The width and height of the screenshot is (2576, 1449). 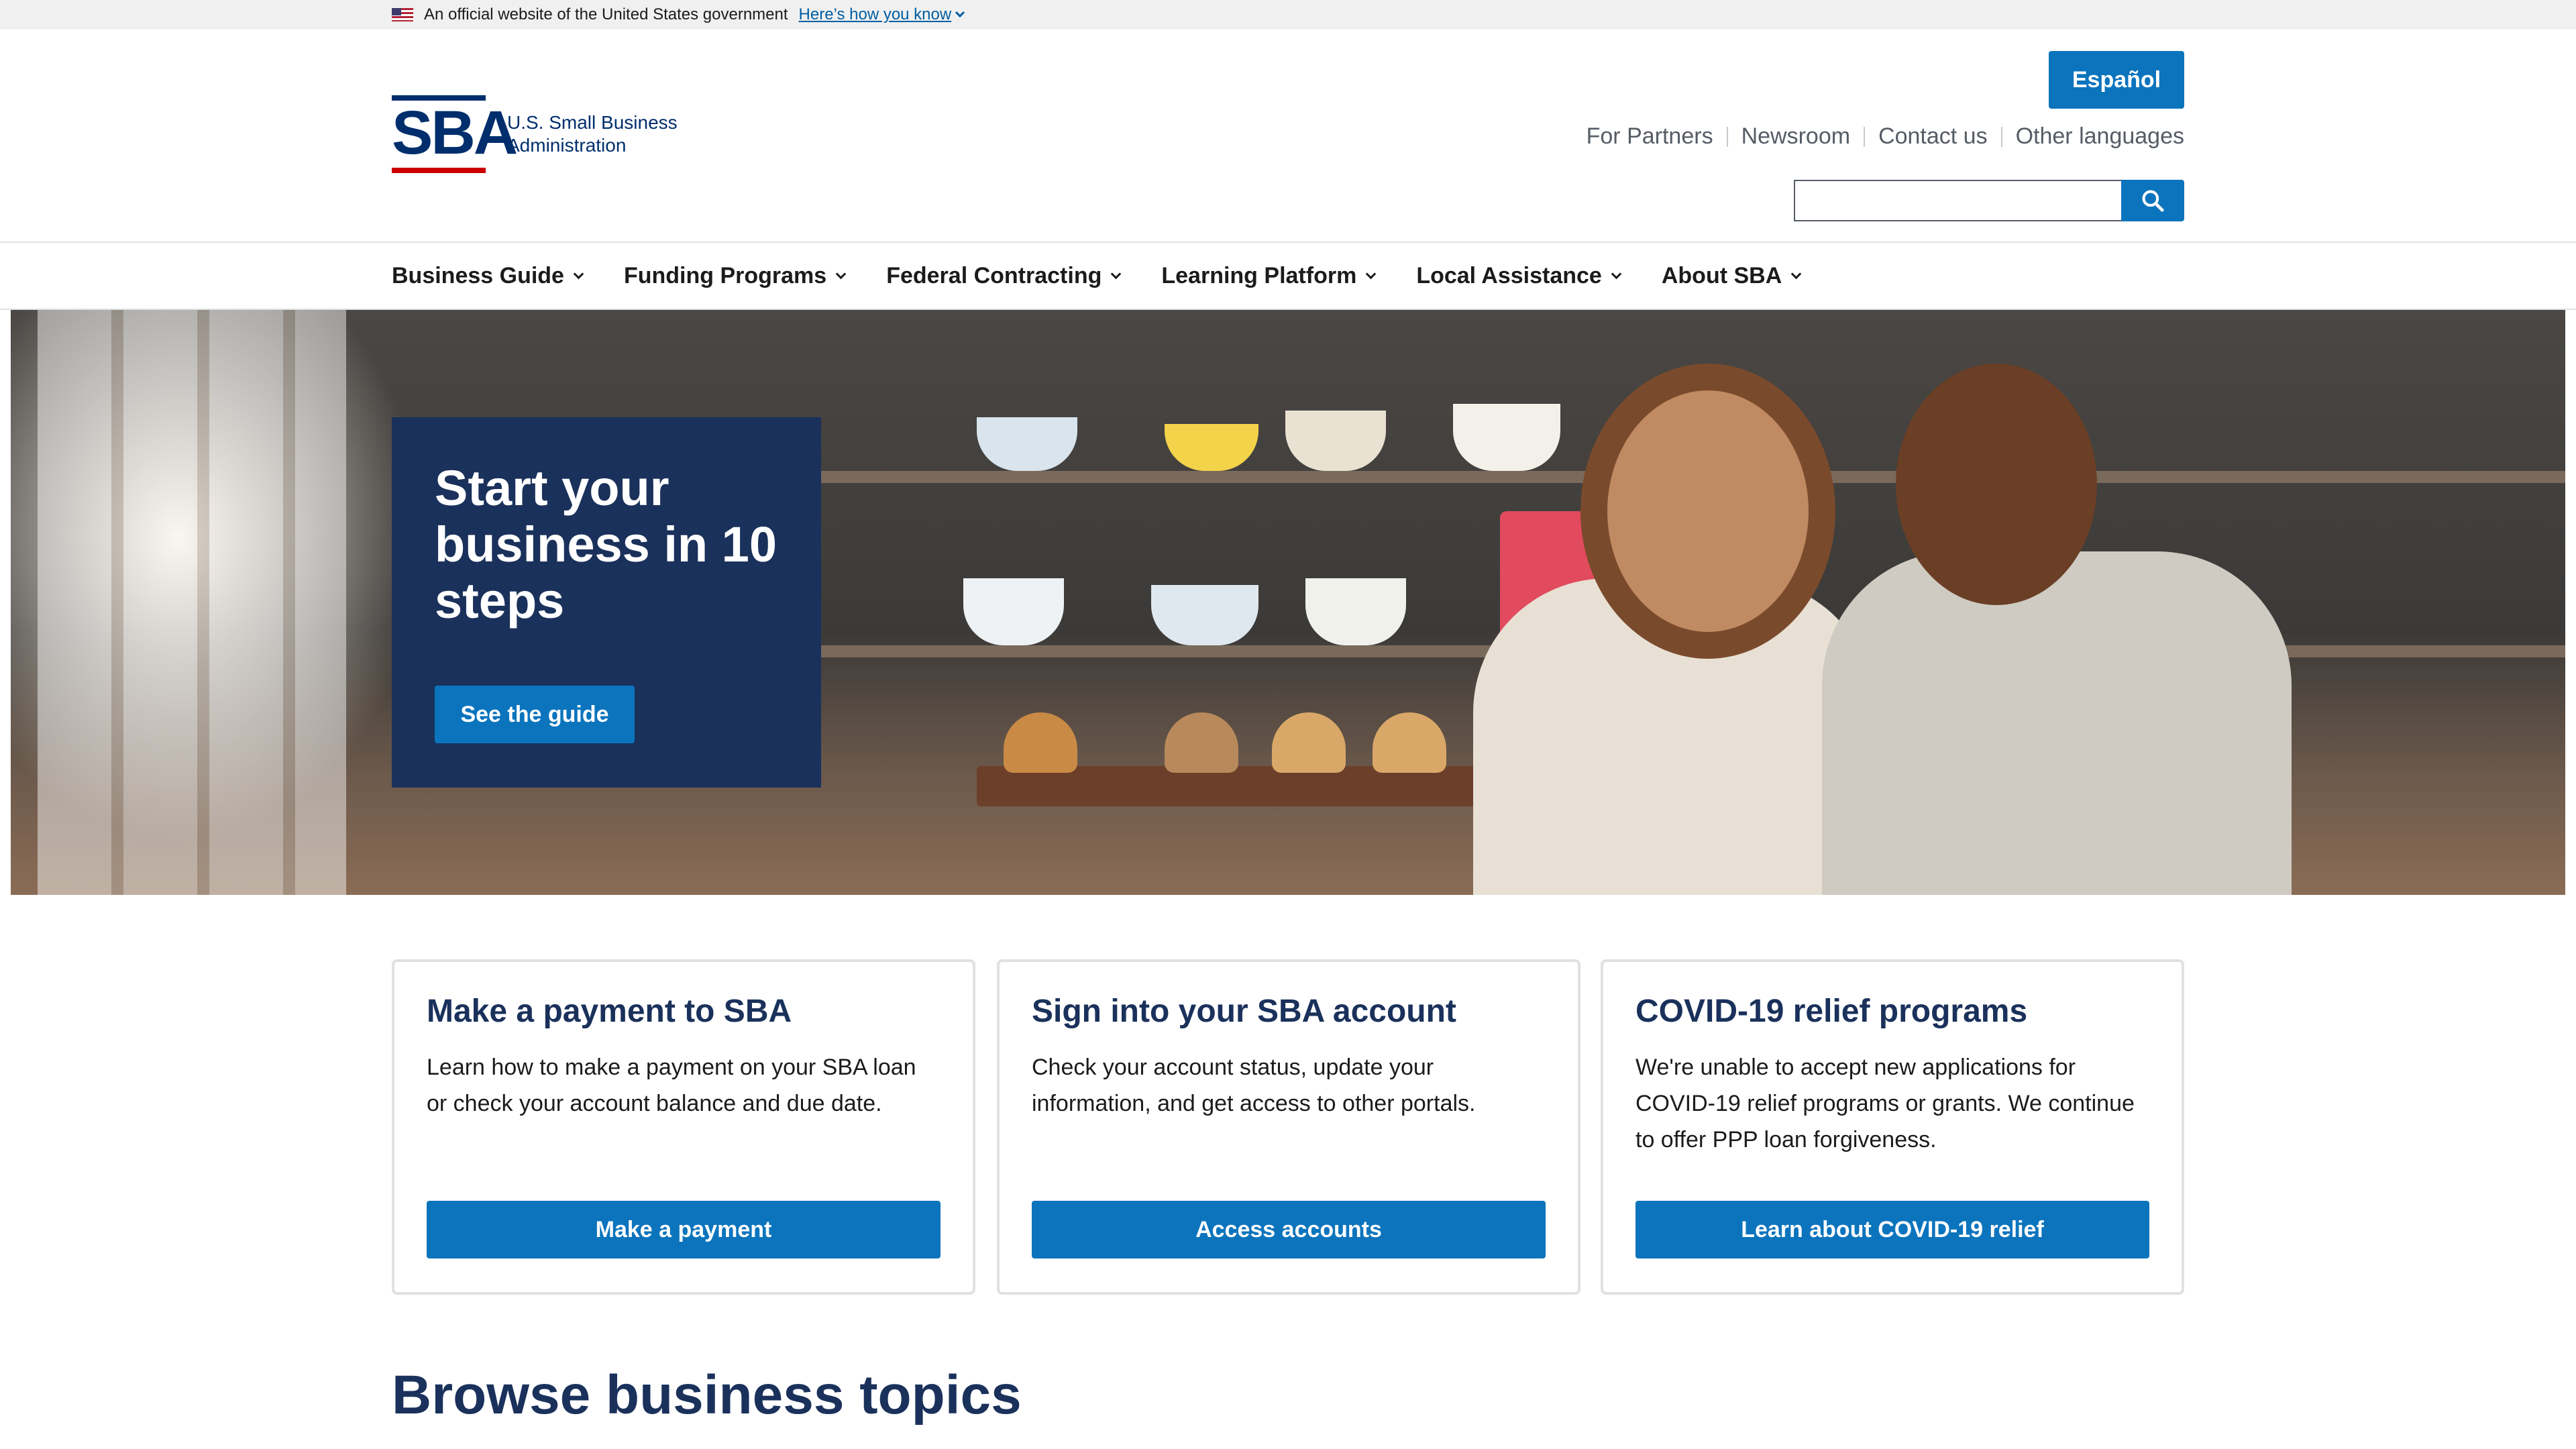 I want to click on espanol-button: Español, so click(x=2116, y=80).